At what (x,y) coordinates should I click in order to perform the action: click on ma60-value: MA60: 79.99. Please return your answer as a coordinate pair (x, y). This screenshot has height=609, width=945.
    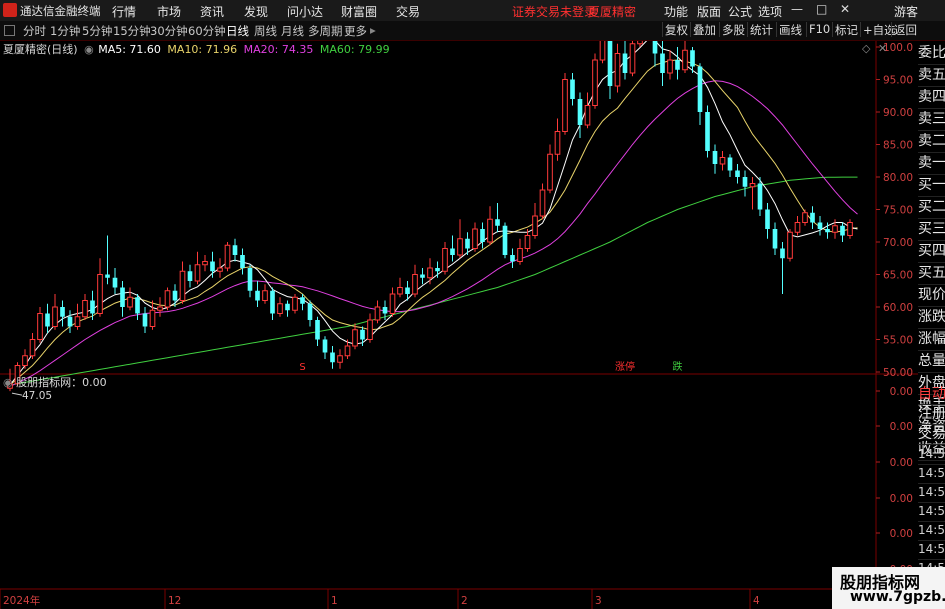
    Looking at the image, I should click on (354, 49).